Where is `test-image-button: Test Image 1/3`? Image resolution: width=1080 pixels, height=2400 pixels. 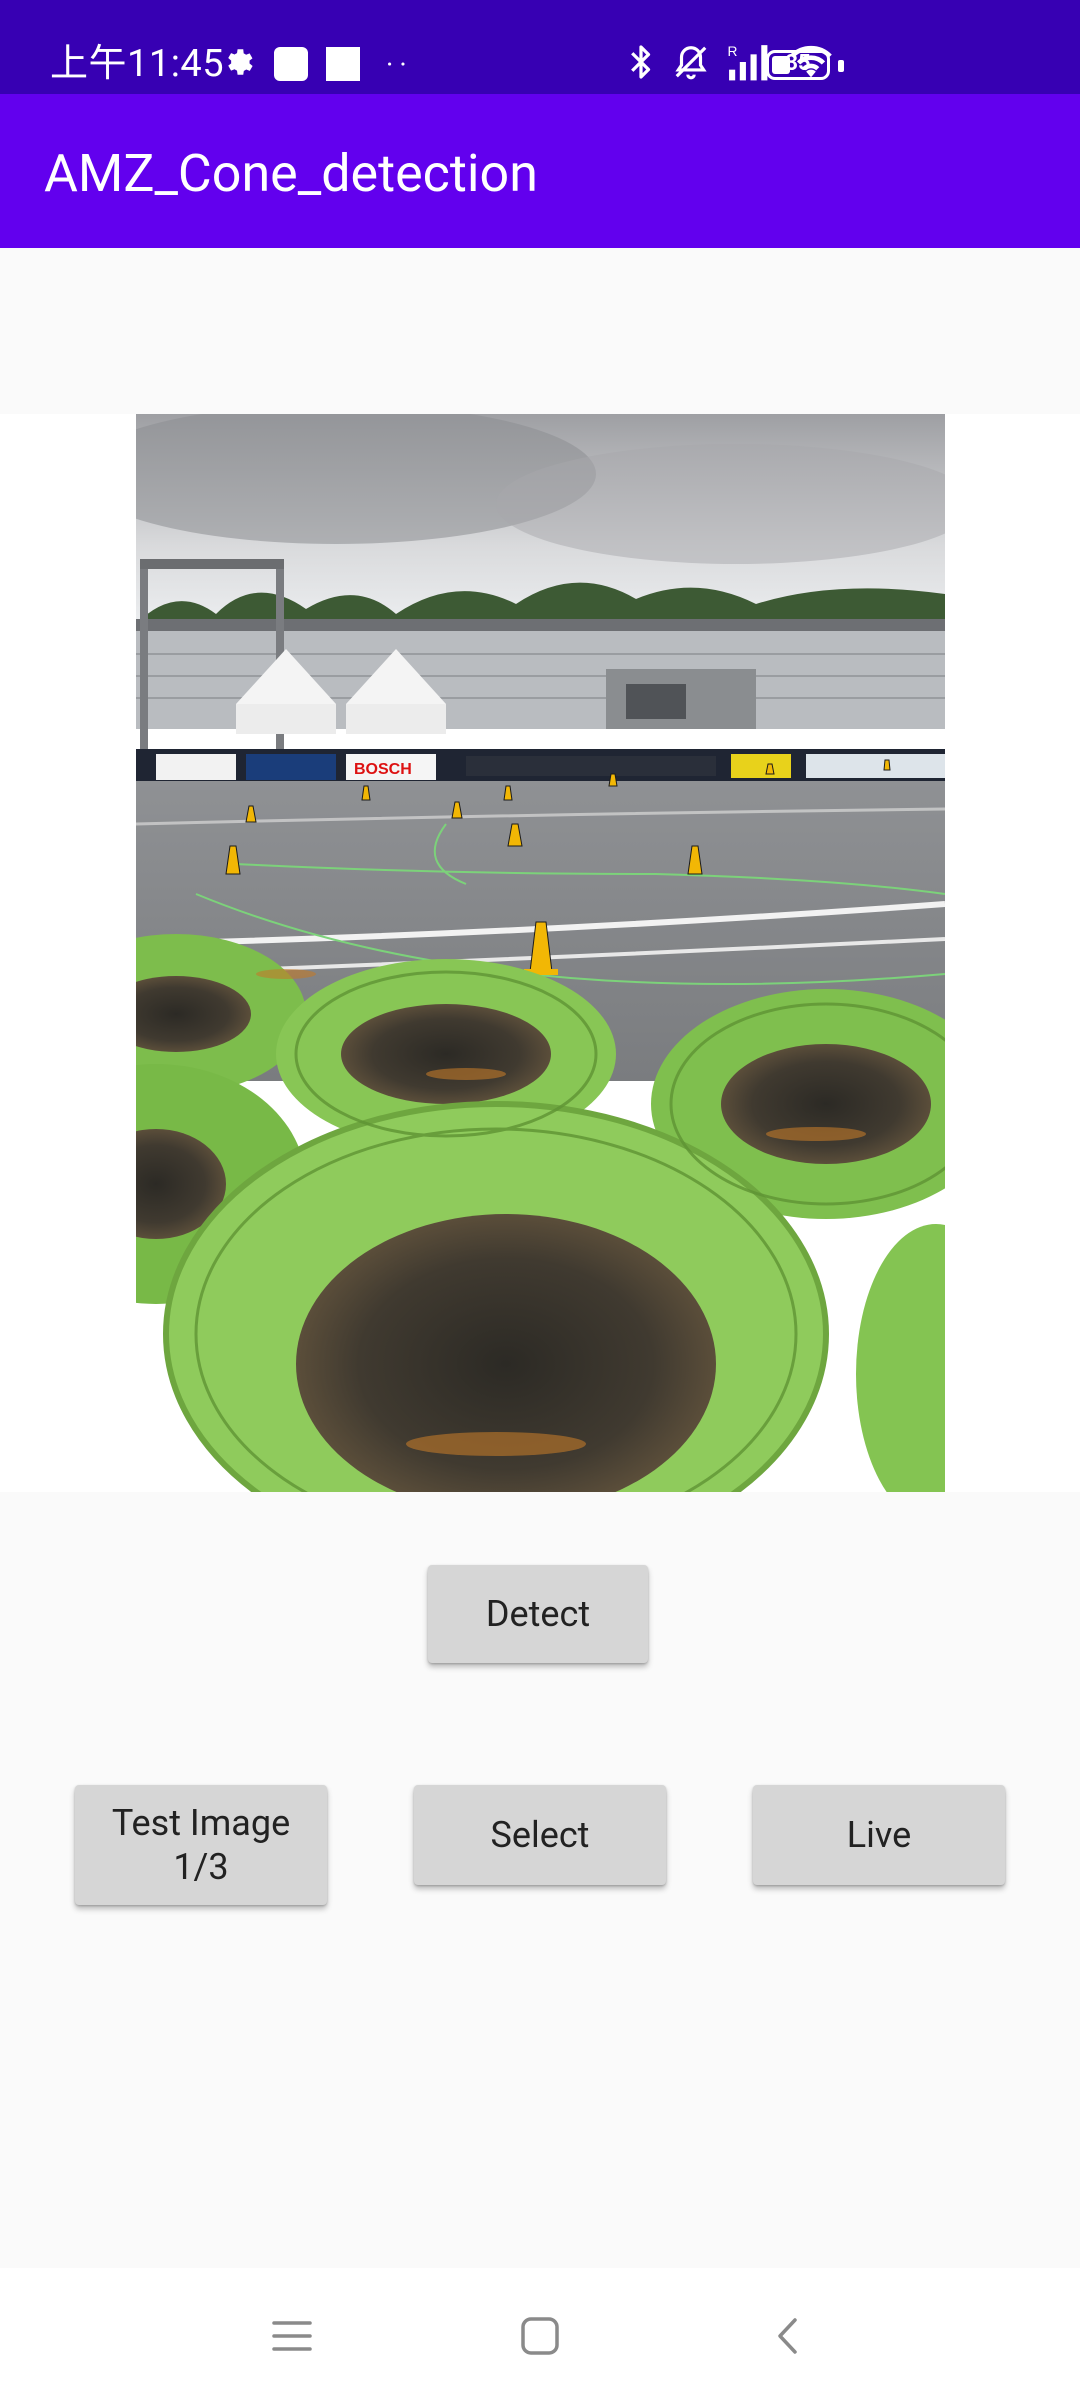 test-image-button: Test Image 1/3 is located at coordinates (201, 1845).